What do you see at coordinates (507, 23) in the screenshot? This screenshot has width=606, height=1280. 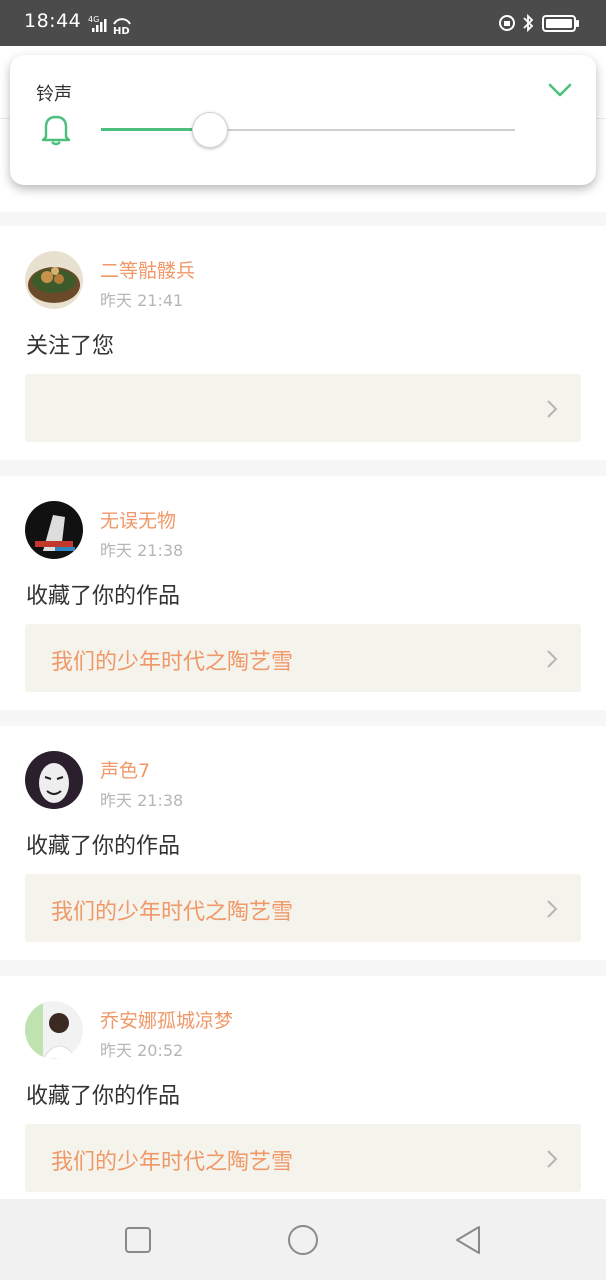 I see `alarm-icon` at bounding box center [507, 23].